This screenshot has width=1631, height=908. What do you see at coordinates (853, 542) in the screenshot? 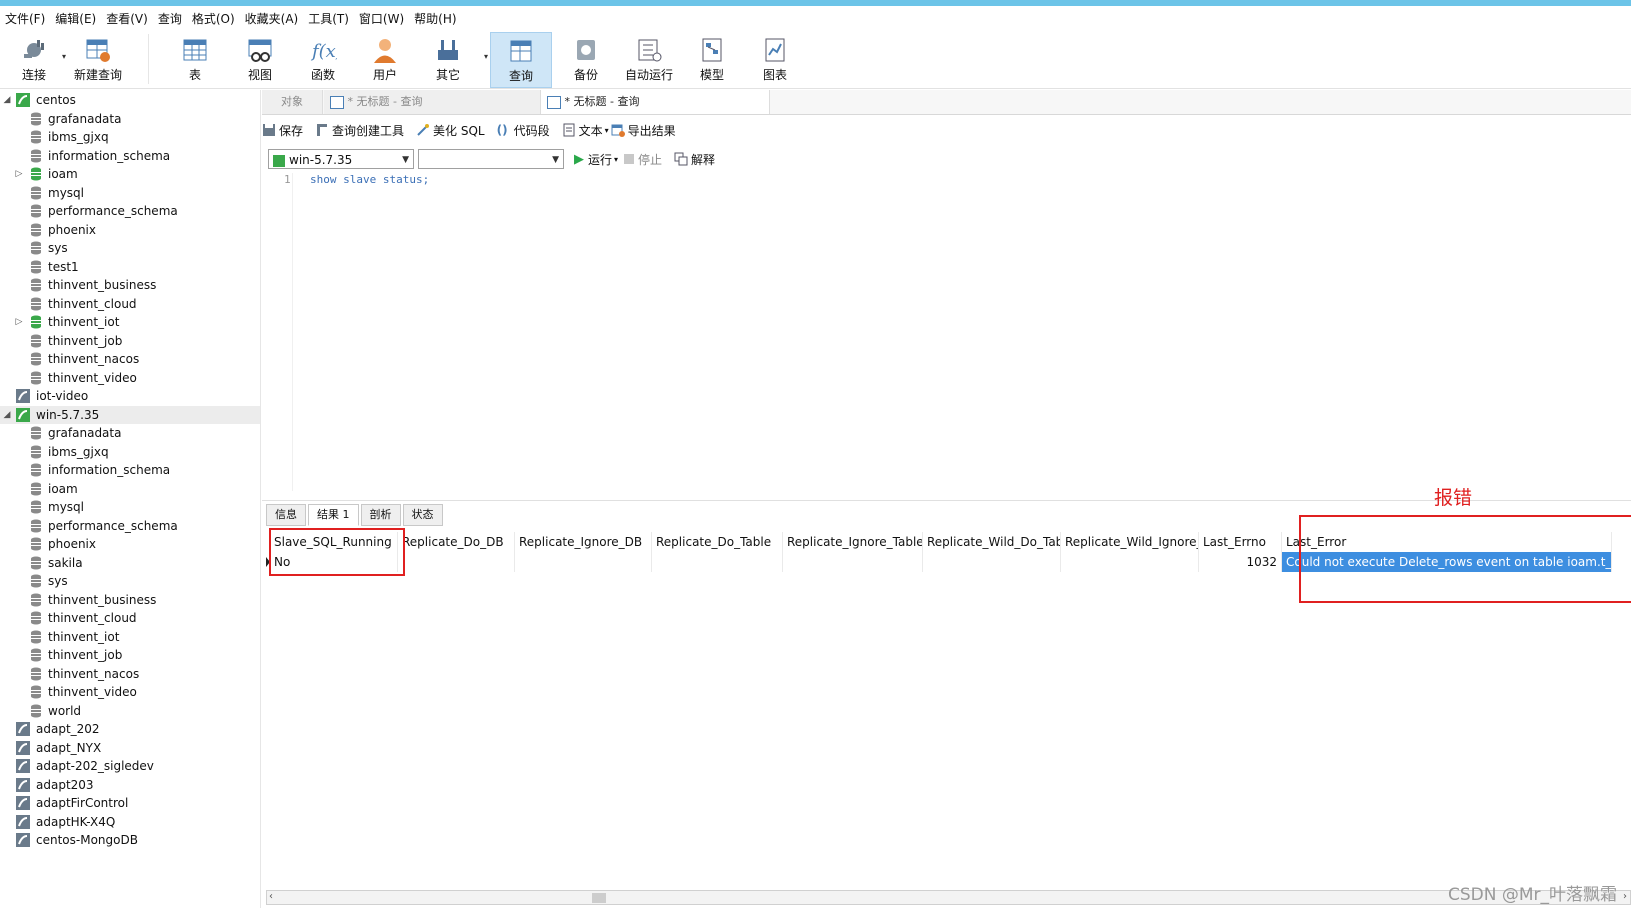
I see `column-header: Replicate_Ignore_Table` at bounding box center [853, 542].